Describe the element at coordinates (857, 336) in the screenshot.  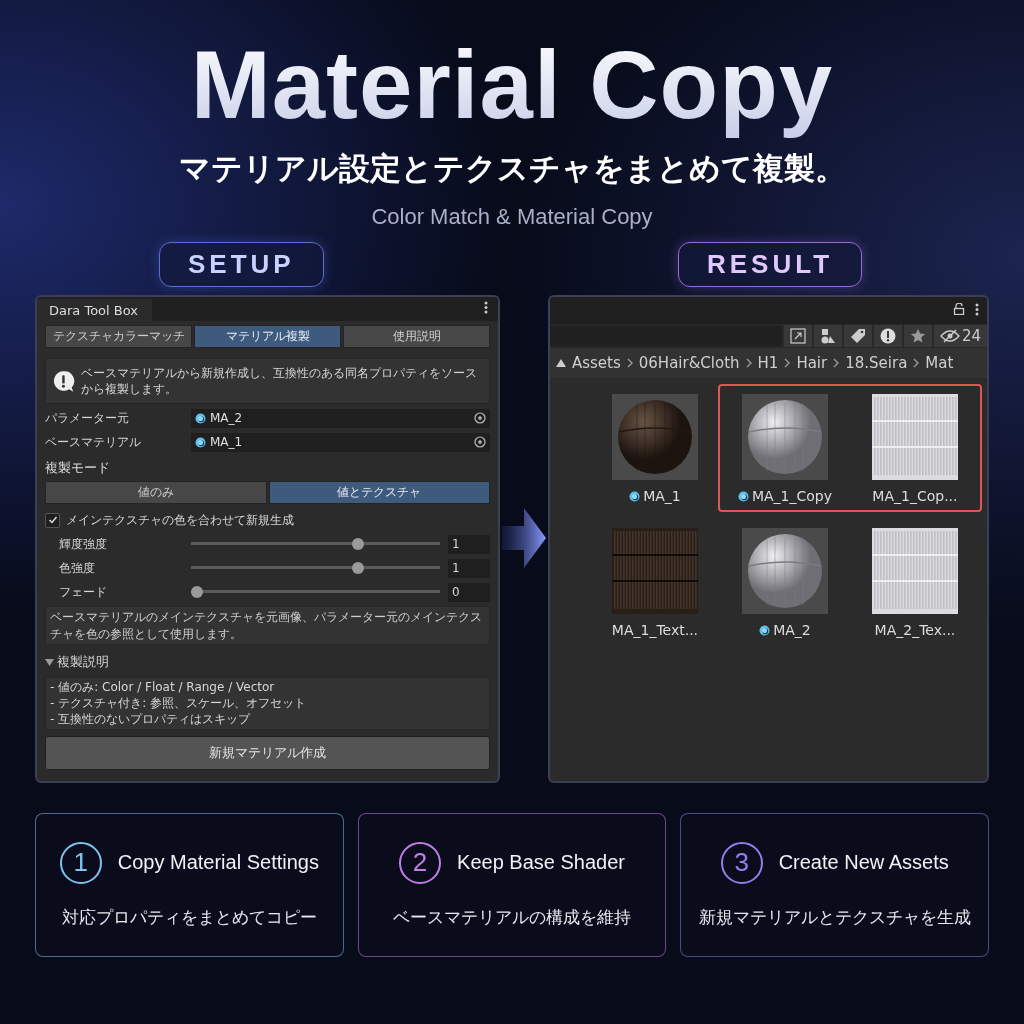
I see `tag-icon` at that location.